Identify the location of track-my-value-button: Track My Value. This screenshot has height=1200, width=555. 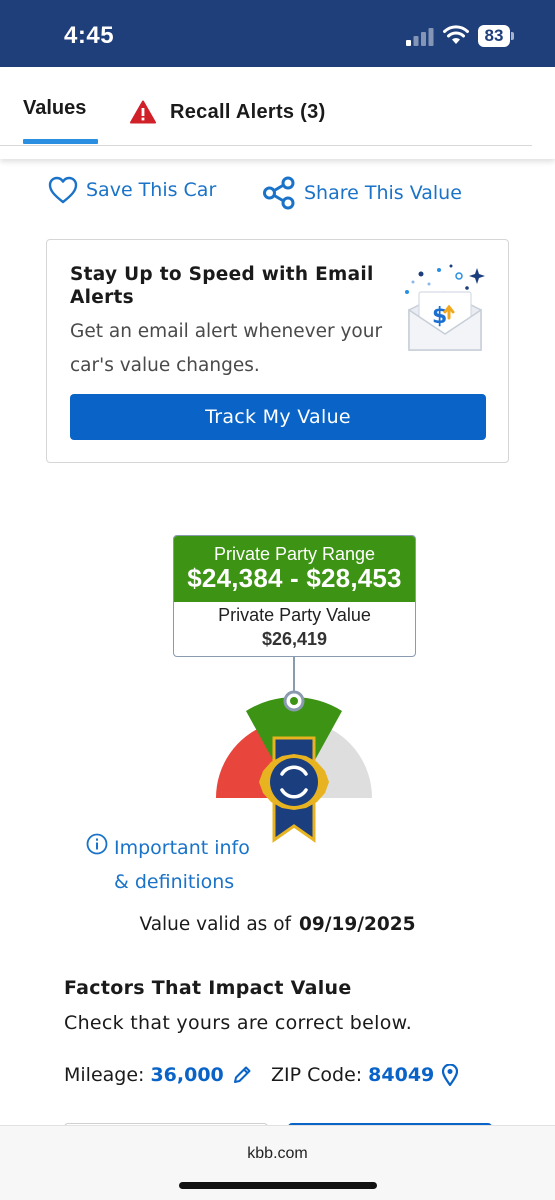
(278, 417).